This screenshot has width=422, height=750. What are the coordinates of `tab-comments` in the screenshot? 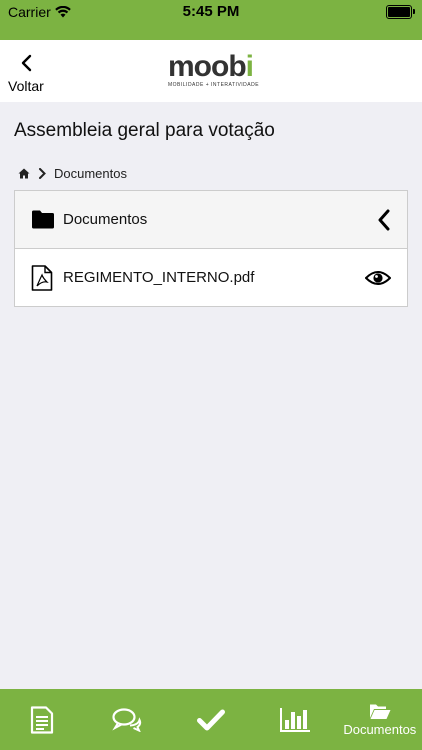 It's located at (126, 719).